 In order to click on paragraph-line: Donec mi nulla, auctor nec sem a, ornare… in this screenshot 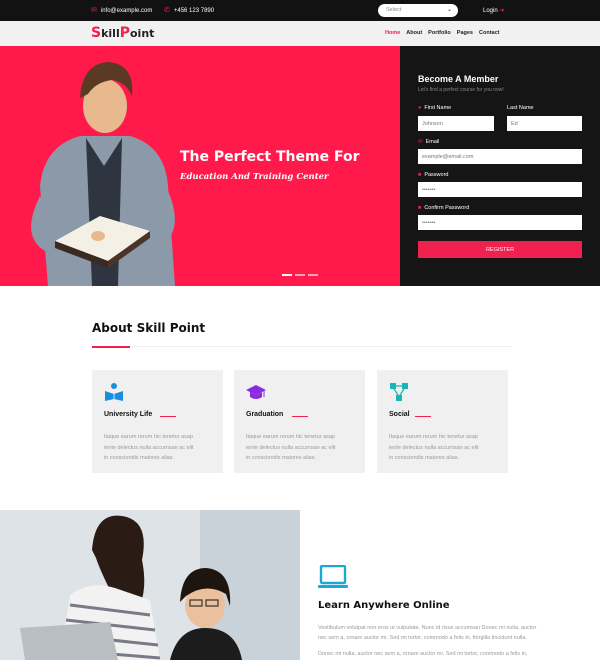, I will do `click(423, 654)`.